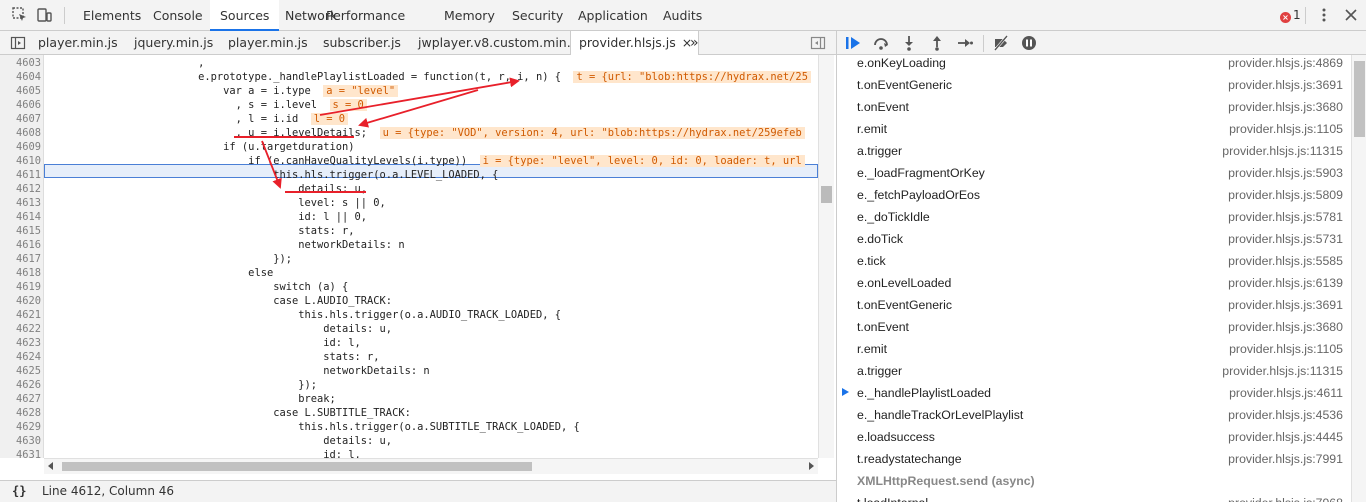  I want to click on call-frame-location: provider.hlsjs.js:7991, so click(1285, 459).